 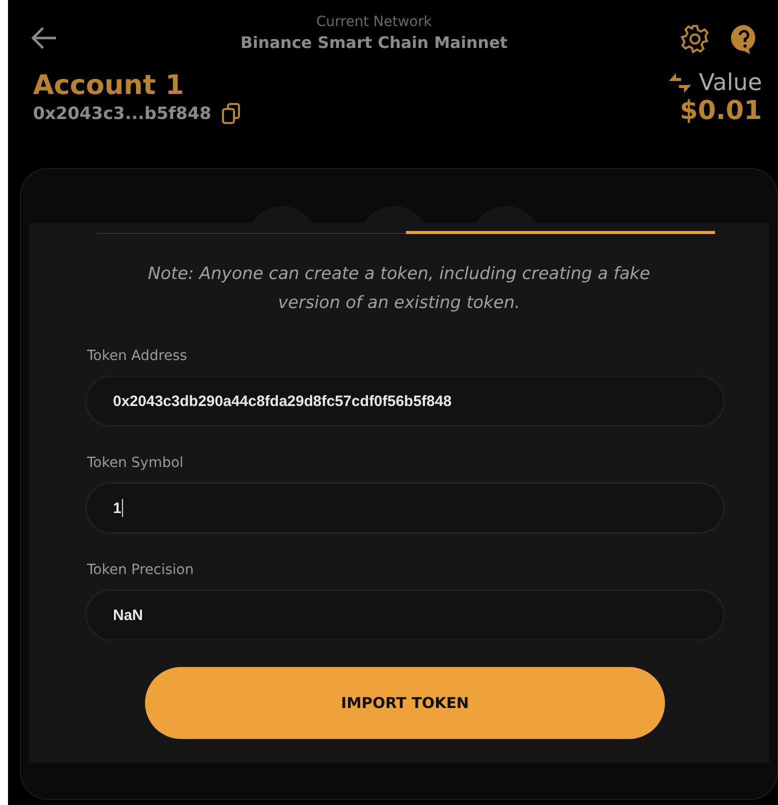 I want to click on input-field: NaN, so click(x=405, y=615).